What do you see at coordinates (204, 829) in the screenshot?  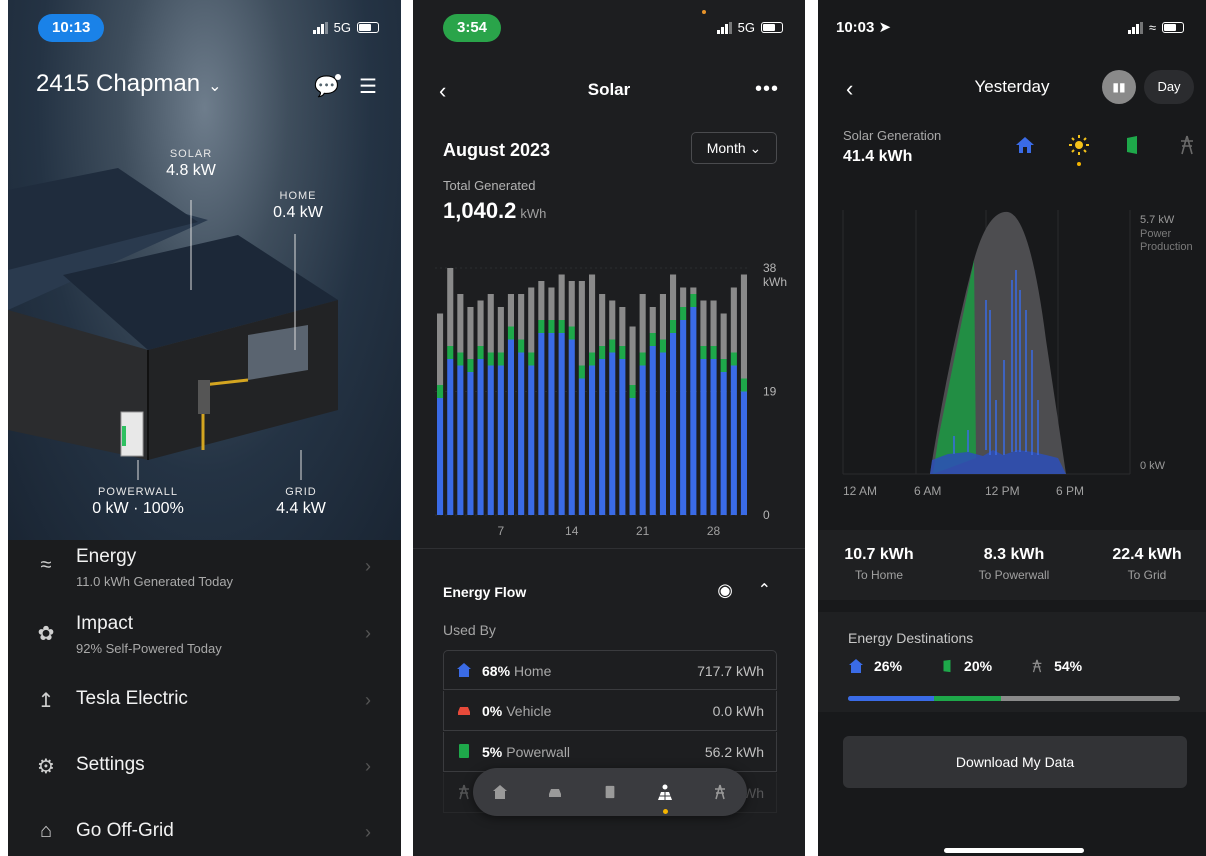 I see `menu-item-go-off-grid: ⌂ Go Off-Grid ›` at bounding box center [204, 829].